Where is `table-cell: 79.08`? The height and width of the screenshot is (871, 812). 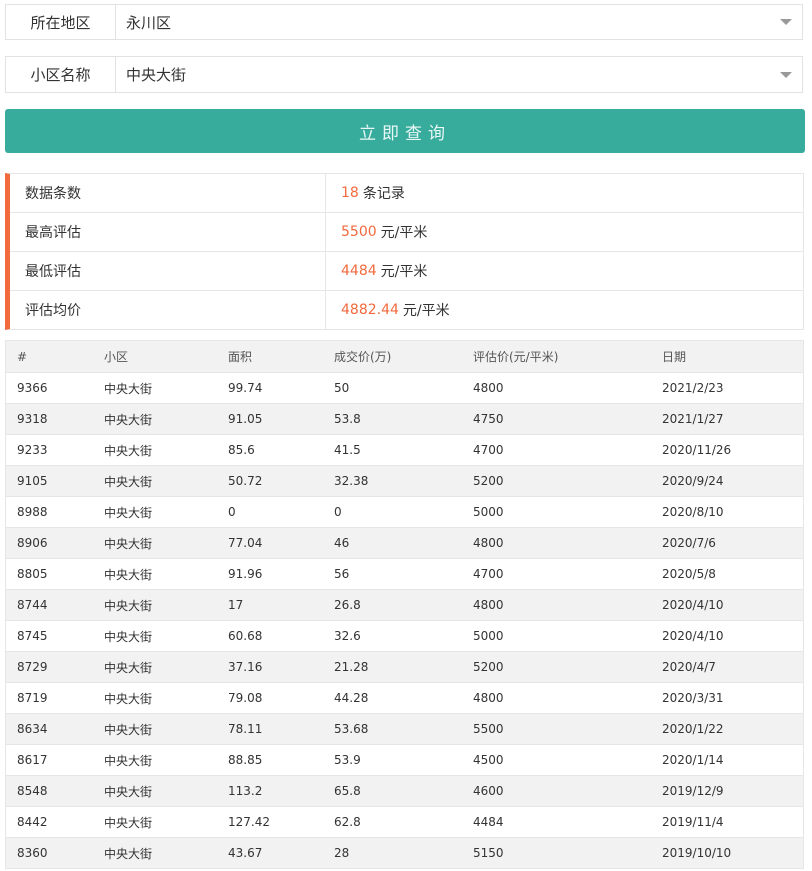
table-cell: 79.08 is located at coordinates (270, 698).